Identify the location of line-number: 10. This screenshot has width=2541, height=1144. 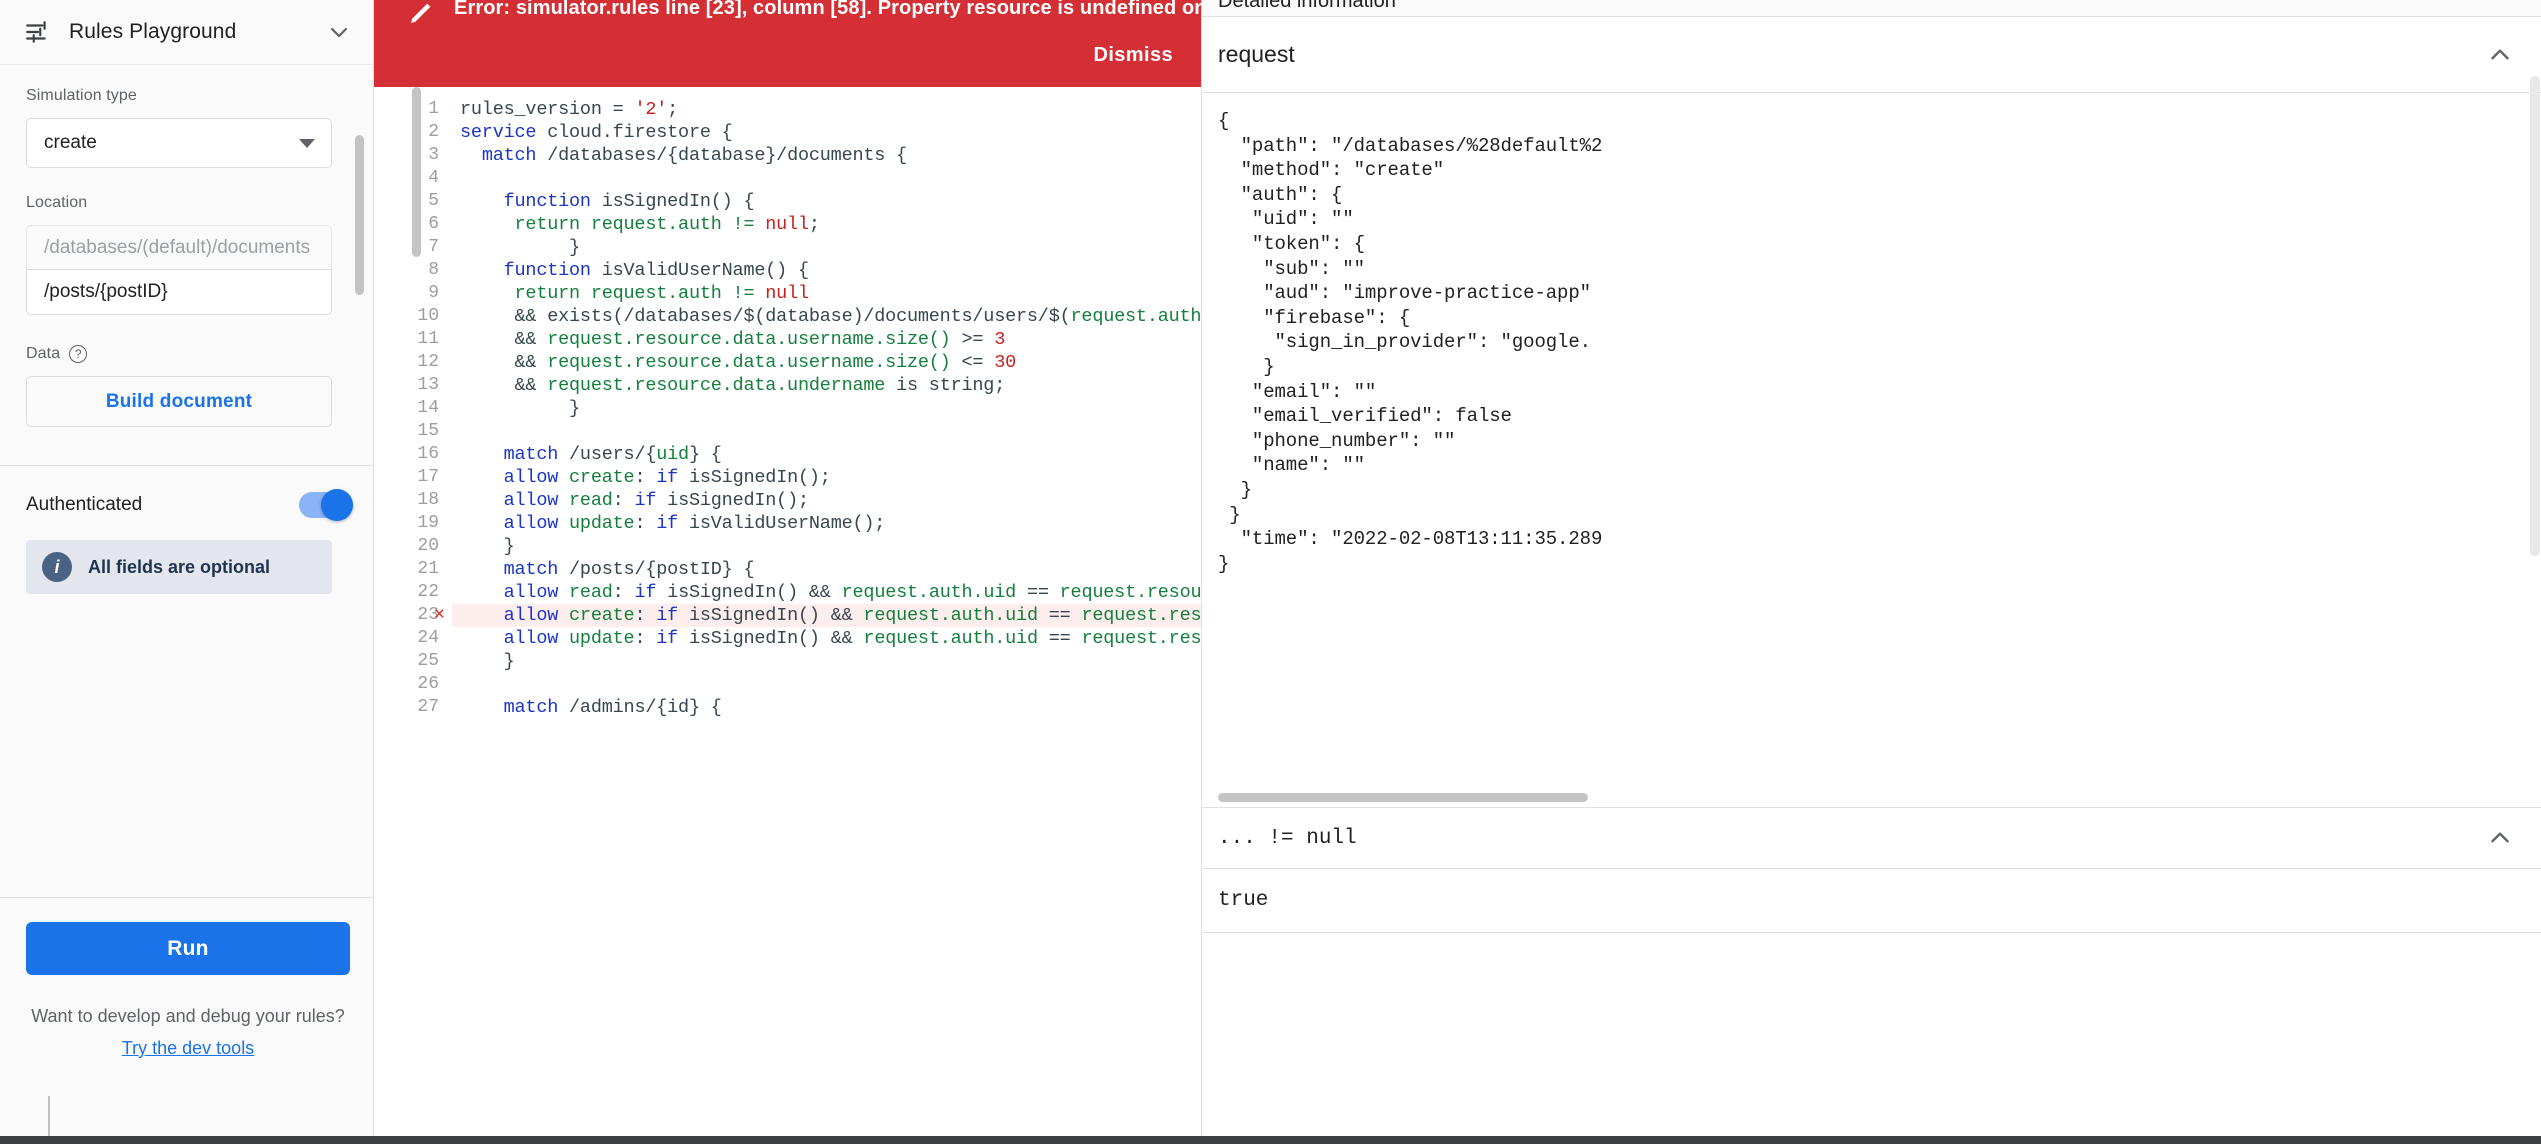
(428, 316).